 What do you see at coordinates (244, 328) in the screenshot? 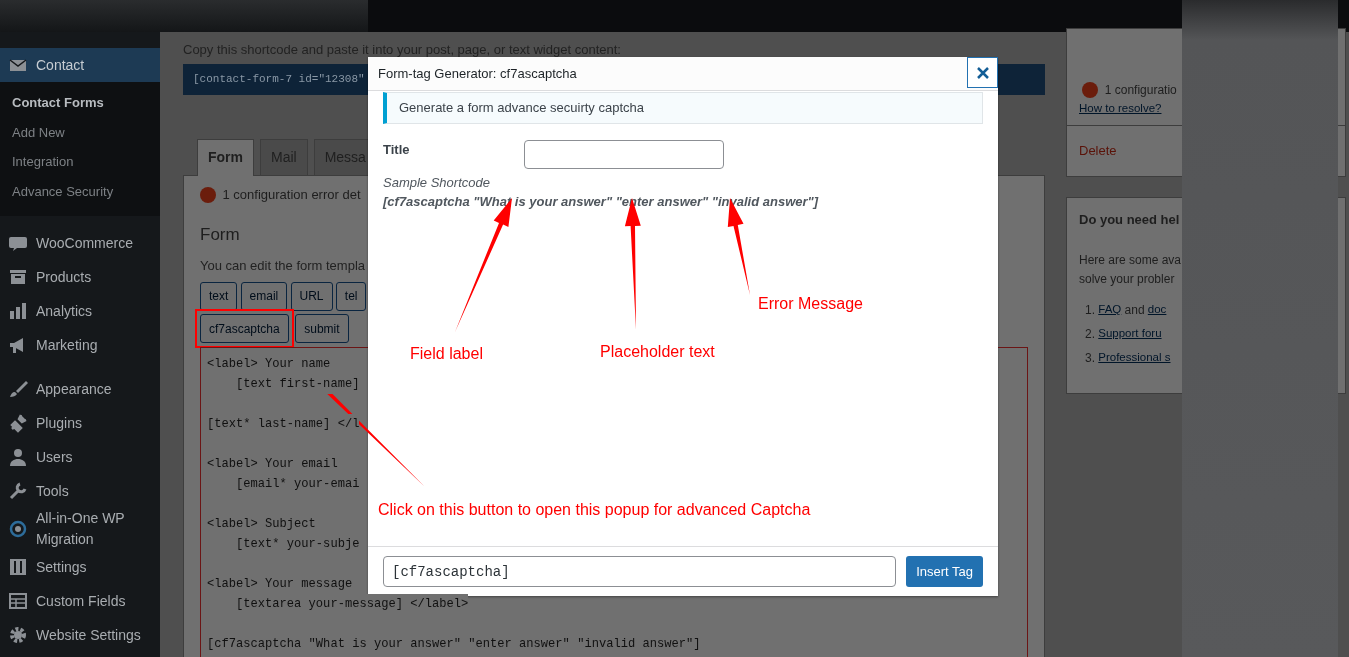
I see `tag-button: cf7ascaptcha` at bounding box center [244, 328].